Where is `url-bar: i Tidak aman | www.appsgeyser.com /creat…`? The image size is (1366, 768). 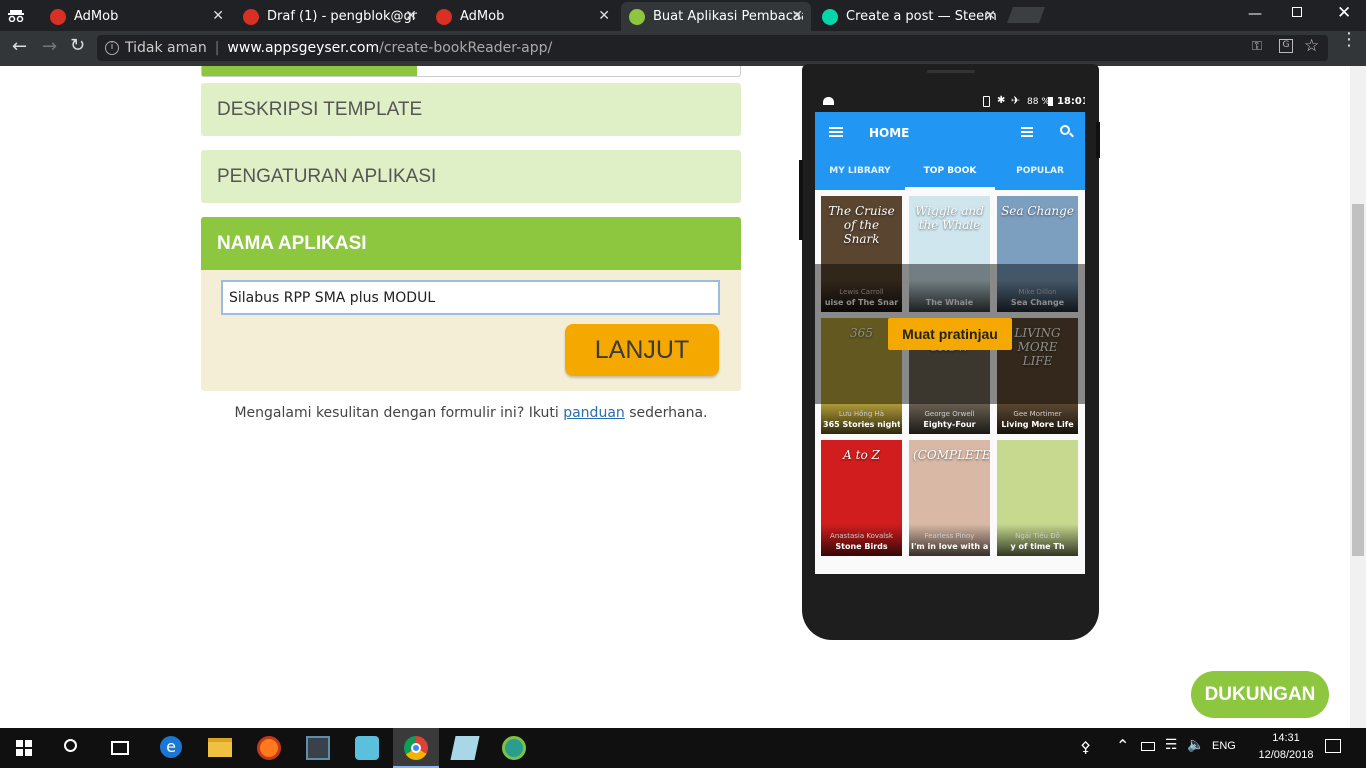 url-bar: i Tidak aman | www.appsgeyser.com /creat… is located at coordinates (712, 48).